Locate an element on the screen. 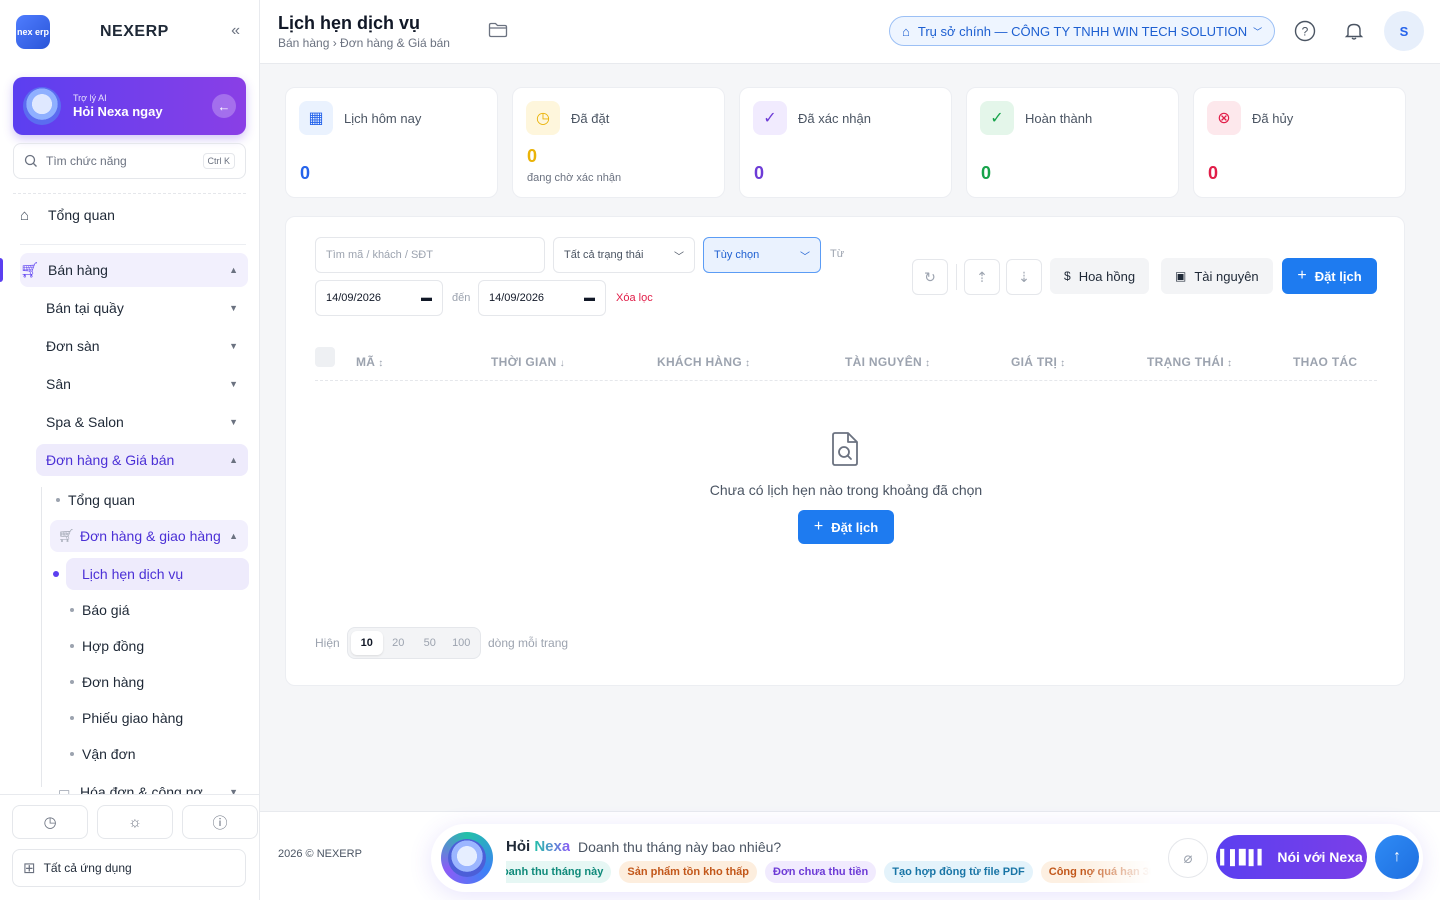 This screenshot has width=1440, height=900. status-select: Tất cả trạng thái ﹀ is located at coordinates (624, 255).